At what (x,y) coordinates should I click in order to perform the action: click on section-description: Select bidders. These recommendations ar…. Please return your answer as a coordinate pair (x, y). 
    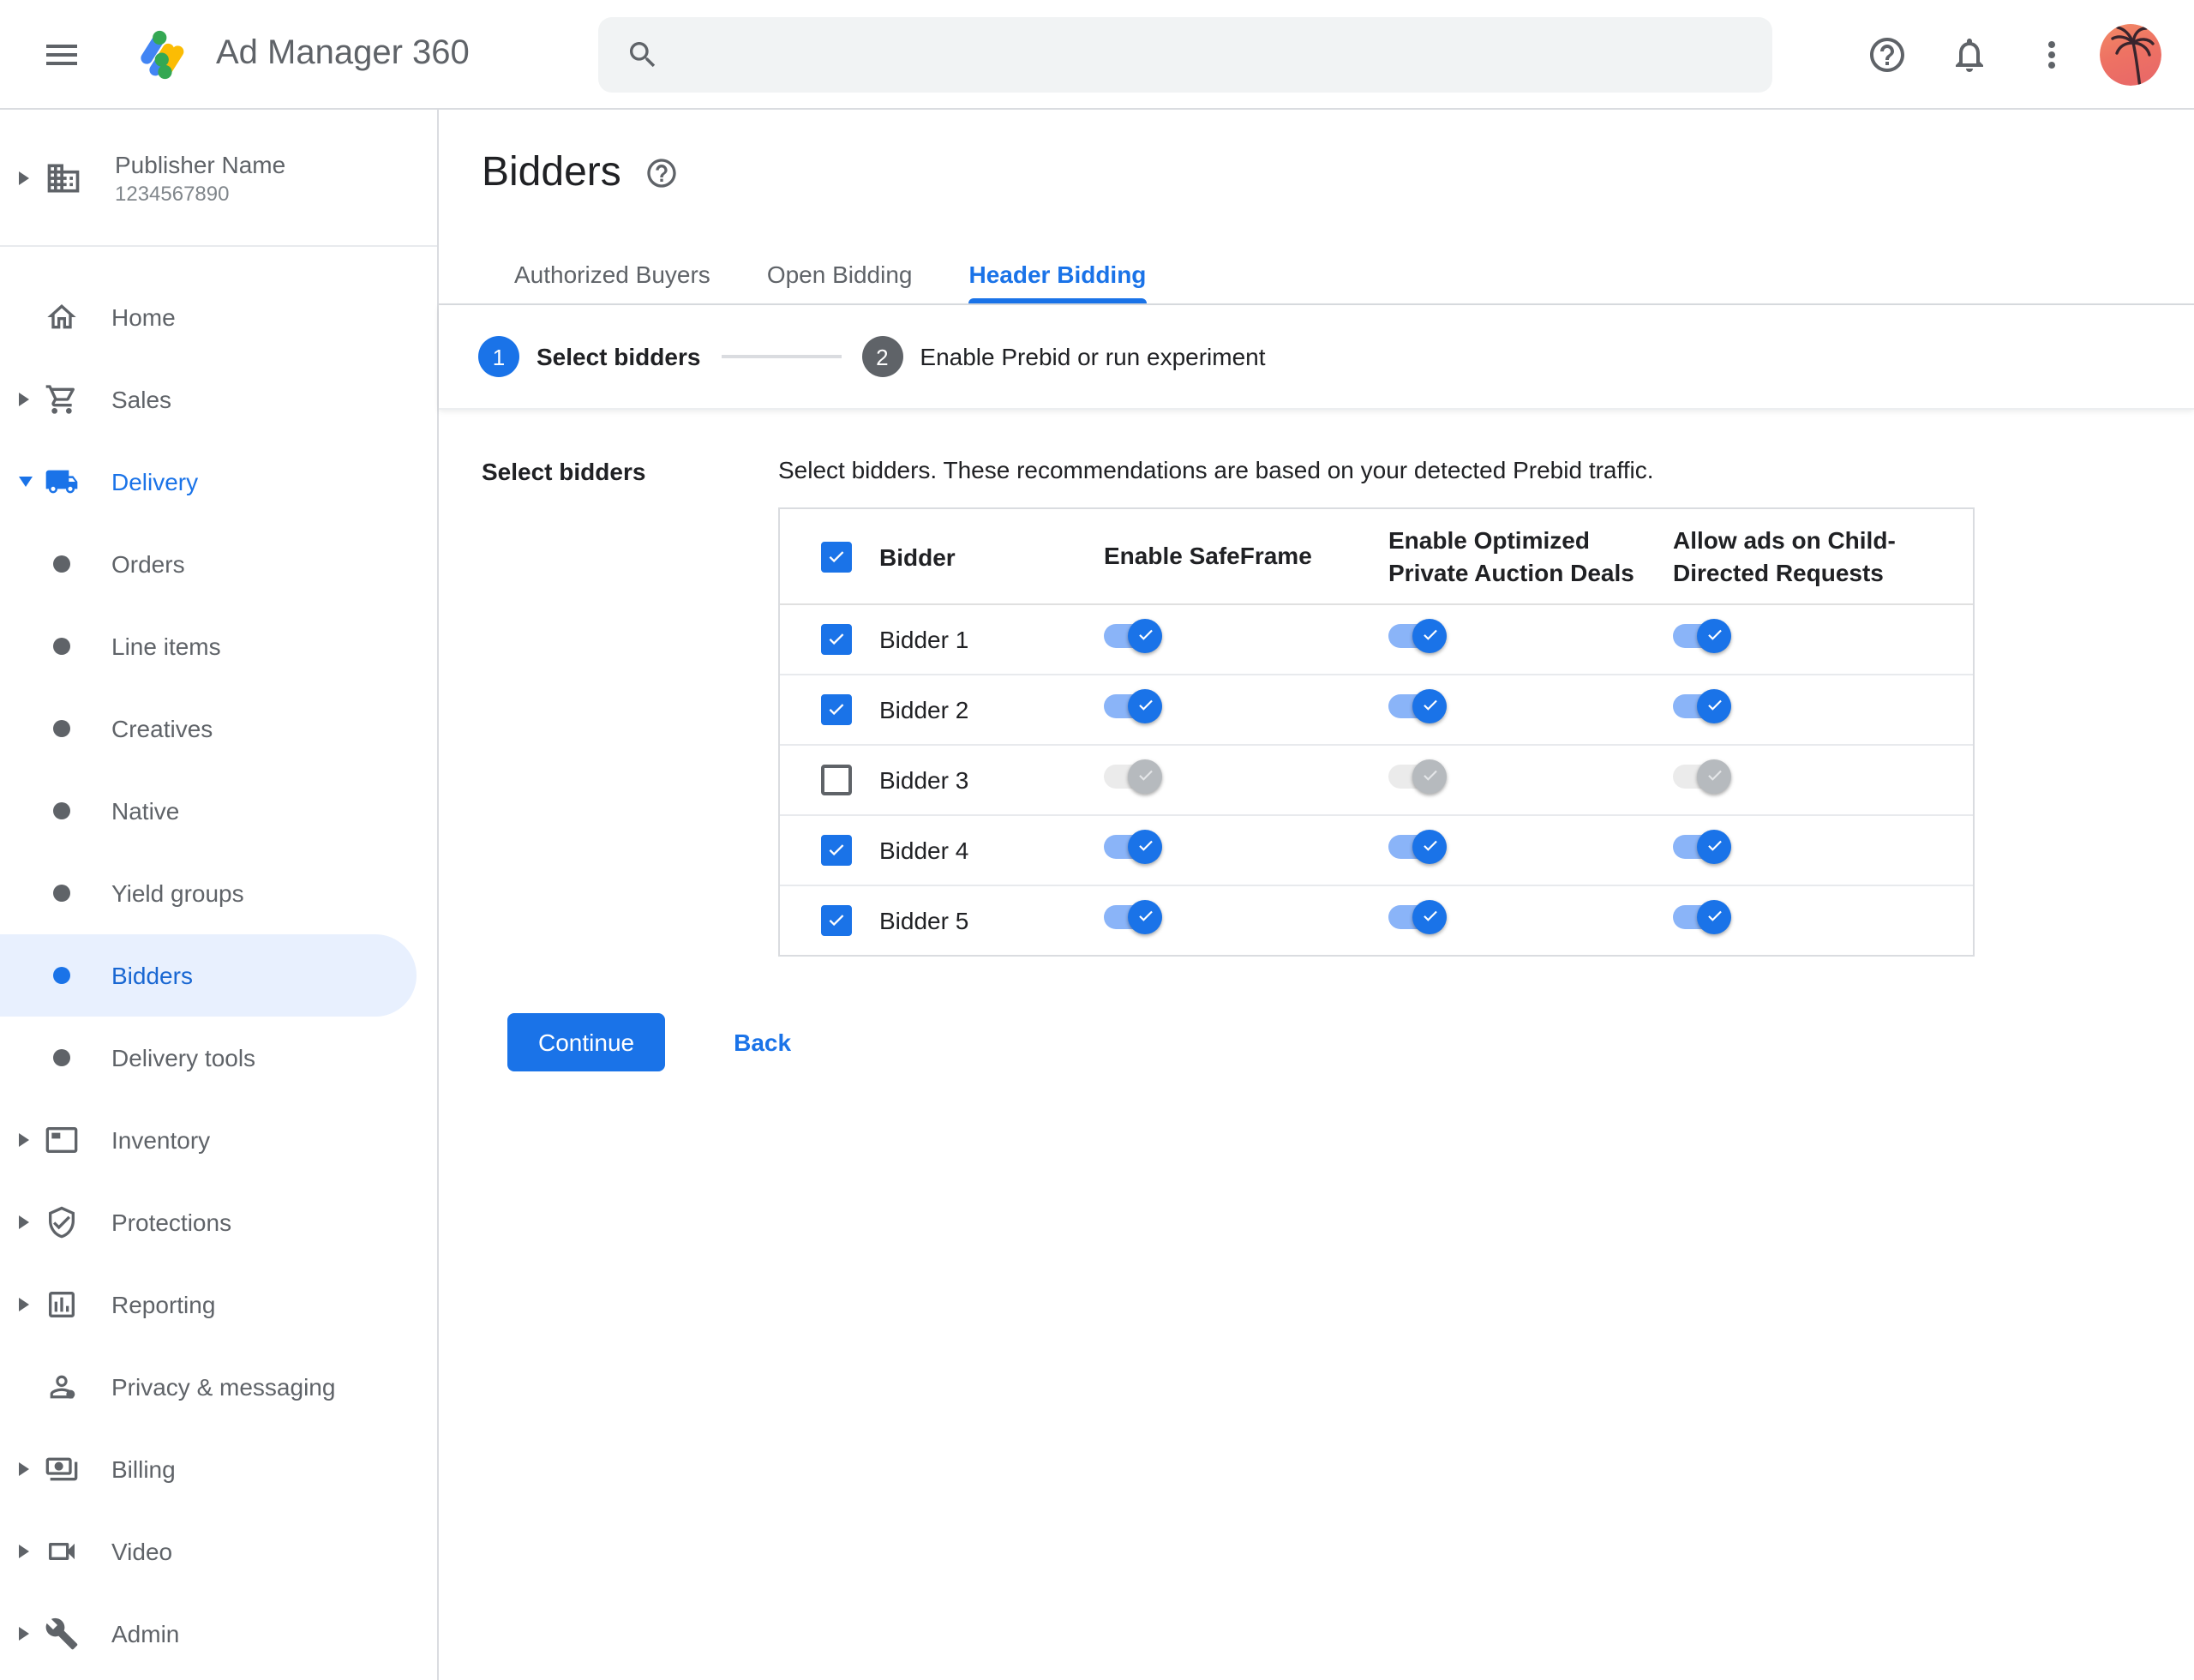
    Looking at the image, I should click on (1216, 469).